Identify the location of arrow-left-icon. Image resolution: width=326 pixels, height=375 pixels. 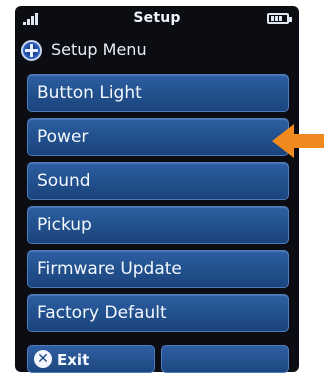
(298, 141).